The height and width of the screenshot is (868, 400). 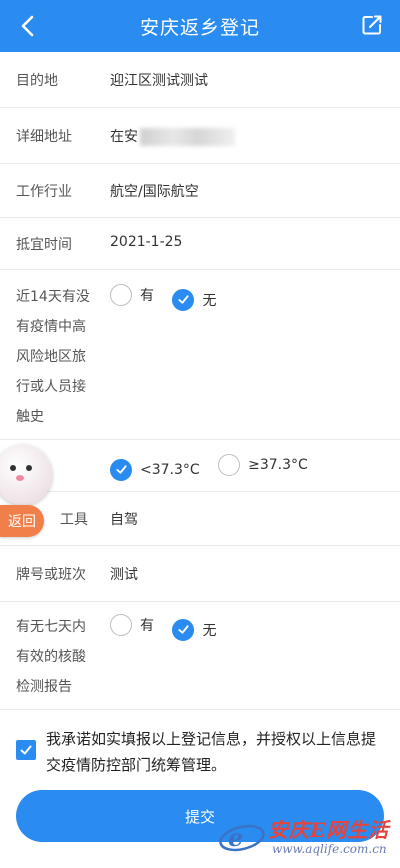 What do you see at coordinates (154, 192) in the screenshot?
I see `industry-value: 航空/国际航空` at bounding box center [154, 192].